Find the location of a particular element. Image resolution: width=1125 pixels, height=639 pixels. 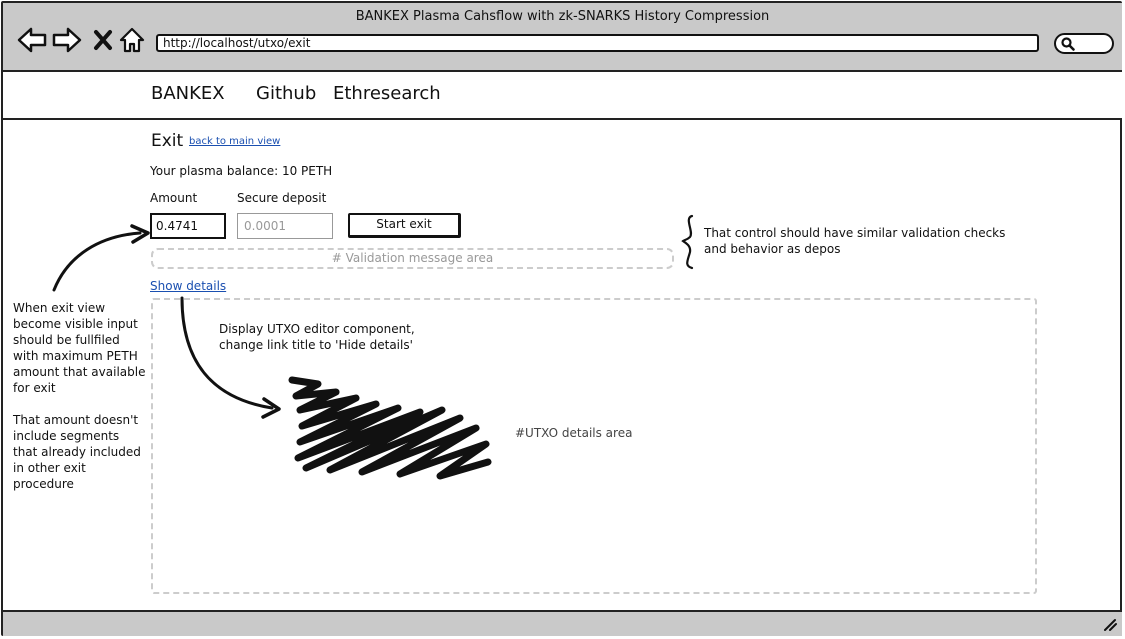

back-arrow-icon is located at coordinates (32, 40).